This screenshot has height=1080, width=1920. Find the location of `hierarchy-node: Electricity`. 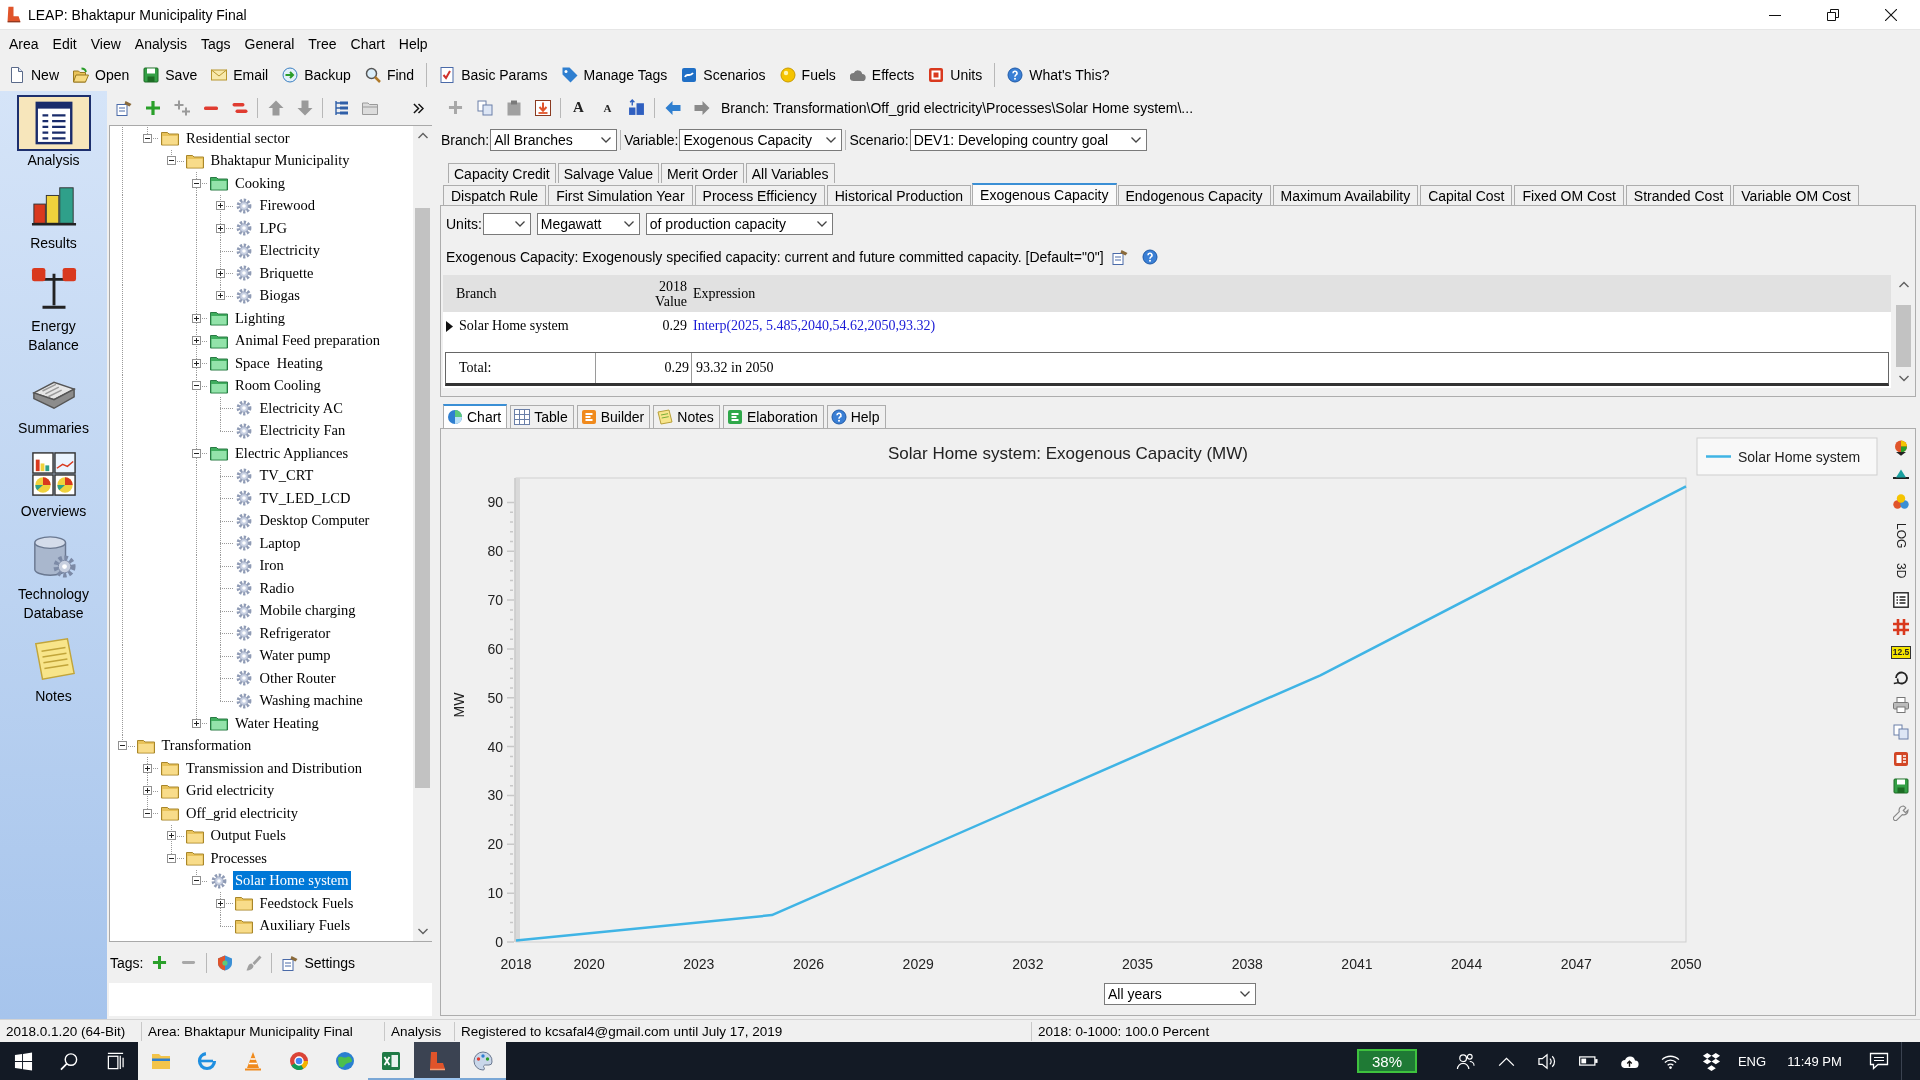

hierarchy-node: Electricity is located at coordinates (289, 251).